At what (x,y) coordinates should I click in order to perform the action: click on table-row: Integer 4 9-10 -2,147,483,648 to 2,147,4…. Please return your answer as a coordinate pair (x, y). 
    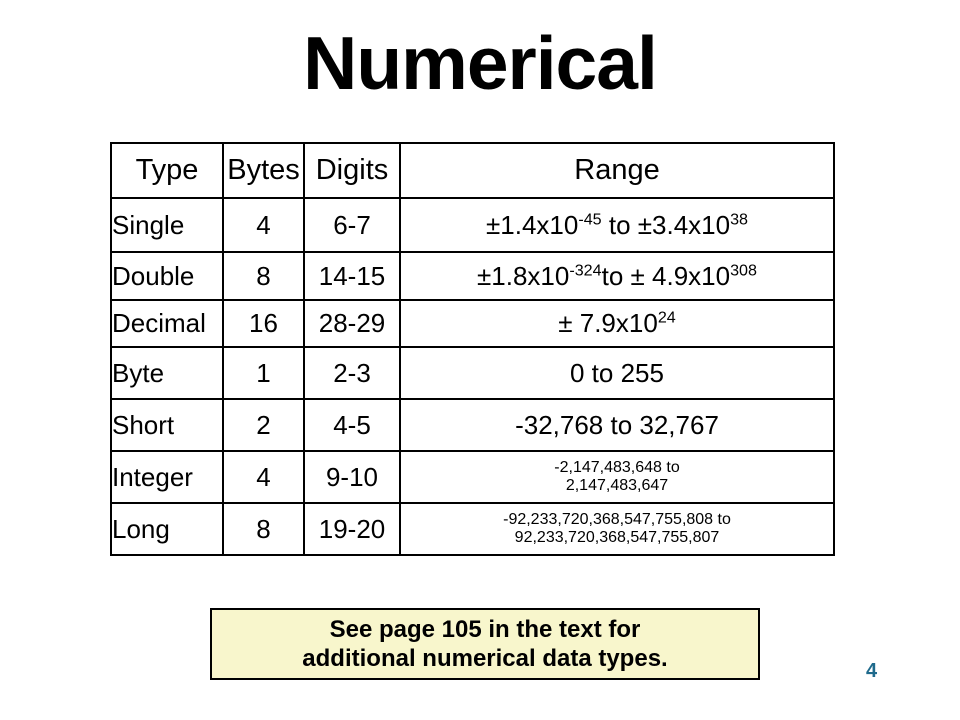
    Looking at the image, I should click on (472, 477).